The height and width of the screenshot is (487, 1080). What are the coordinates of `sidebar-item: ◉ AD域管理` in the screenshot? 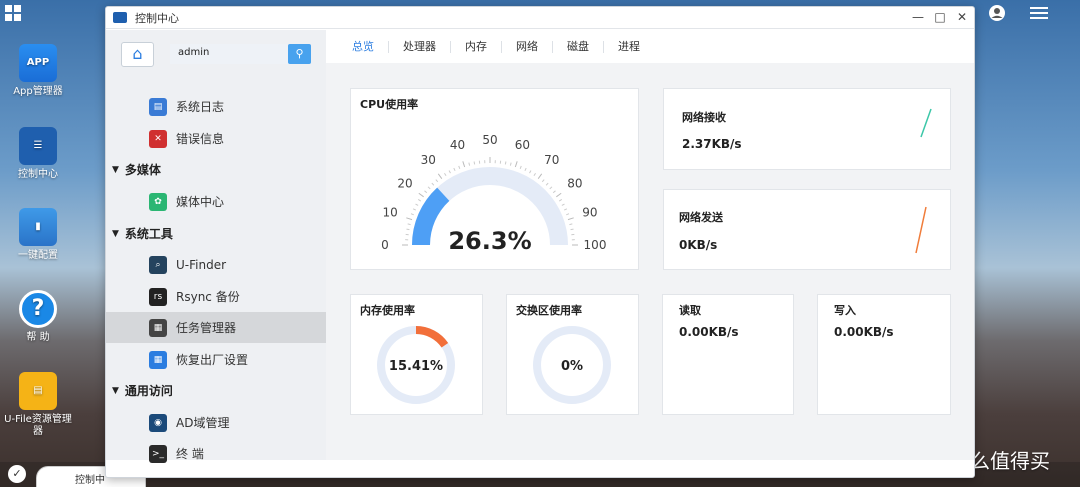 It's located at (216, 422).